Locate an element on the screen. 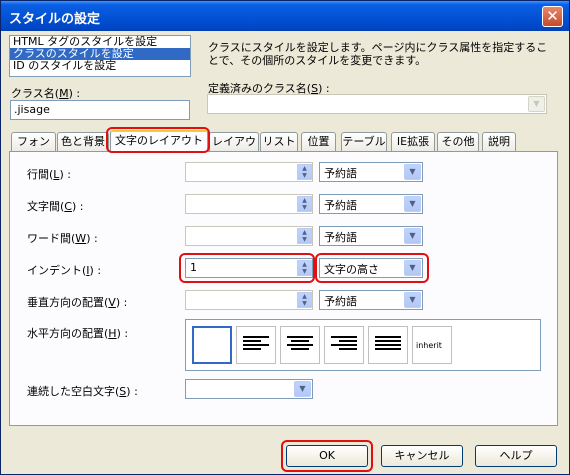 This screenshot has height=475, width=570. text-align-options: inherit is located at coordinates (363, 345).